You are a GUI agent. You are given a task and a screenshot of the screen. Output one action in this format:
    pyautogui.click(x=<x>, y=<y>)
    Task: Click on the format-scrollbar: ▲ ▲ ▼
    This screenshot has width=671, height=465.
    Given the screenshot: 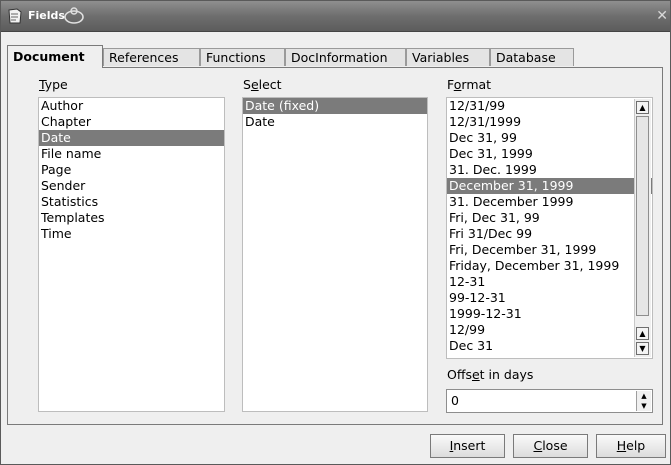 What is the action you would take?
    pyautogui.click(x=642, y=228)
    